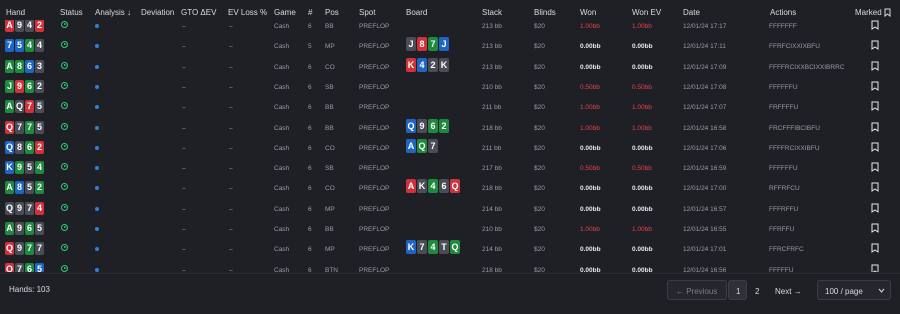  Describe the element at coordinates (789, 290) in the screenshot. I see `next-page-button: Next →` at that location.